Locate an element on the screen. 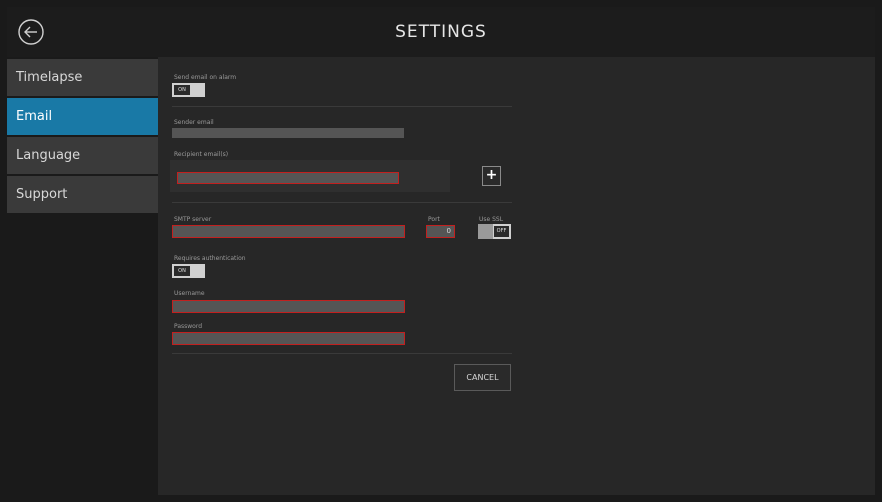 The image size is (882, 502). recipient-email-field is located at coordinates (288, 178).